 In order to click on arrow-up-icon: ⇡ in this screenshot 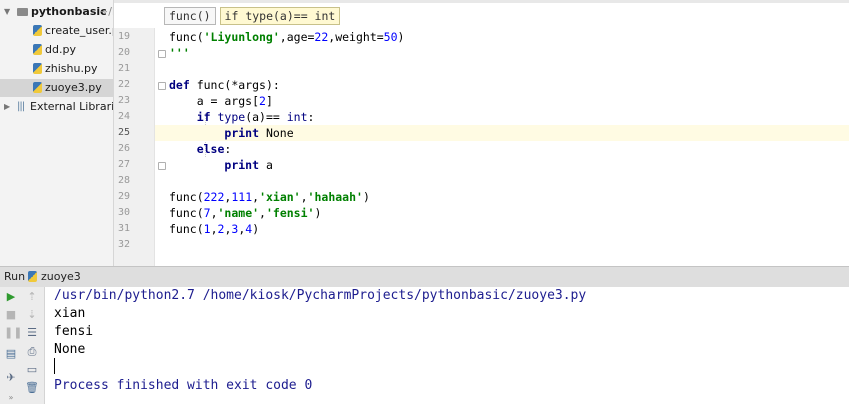, I will do `click(32, 297)`.